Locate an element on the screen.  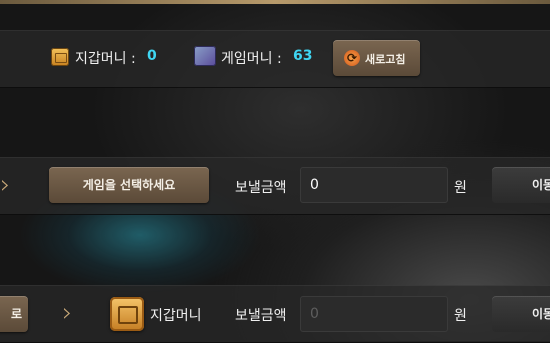
refresh-icon: ⟳ is located at coordinates (352, 58).